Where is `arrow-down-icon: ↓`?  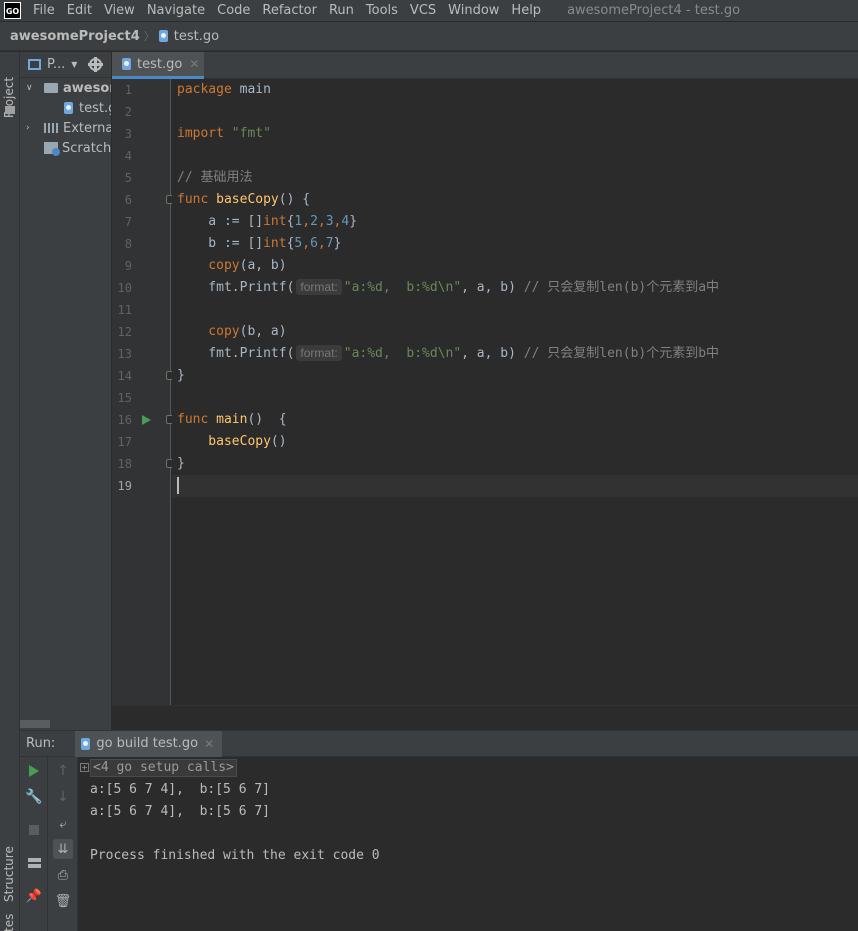
arrow-down-icon: ↓ is located at coordinates (63, 797).